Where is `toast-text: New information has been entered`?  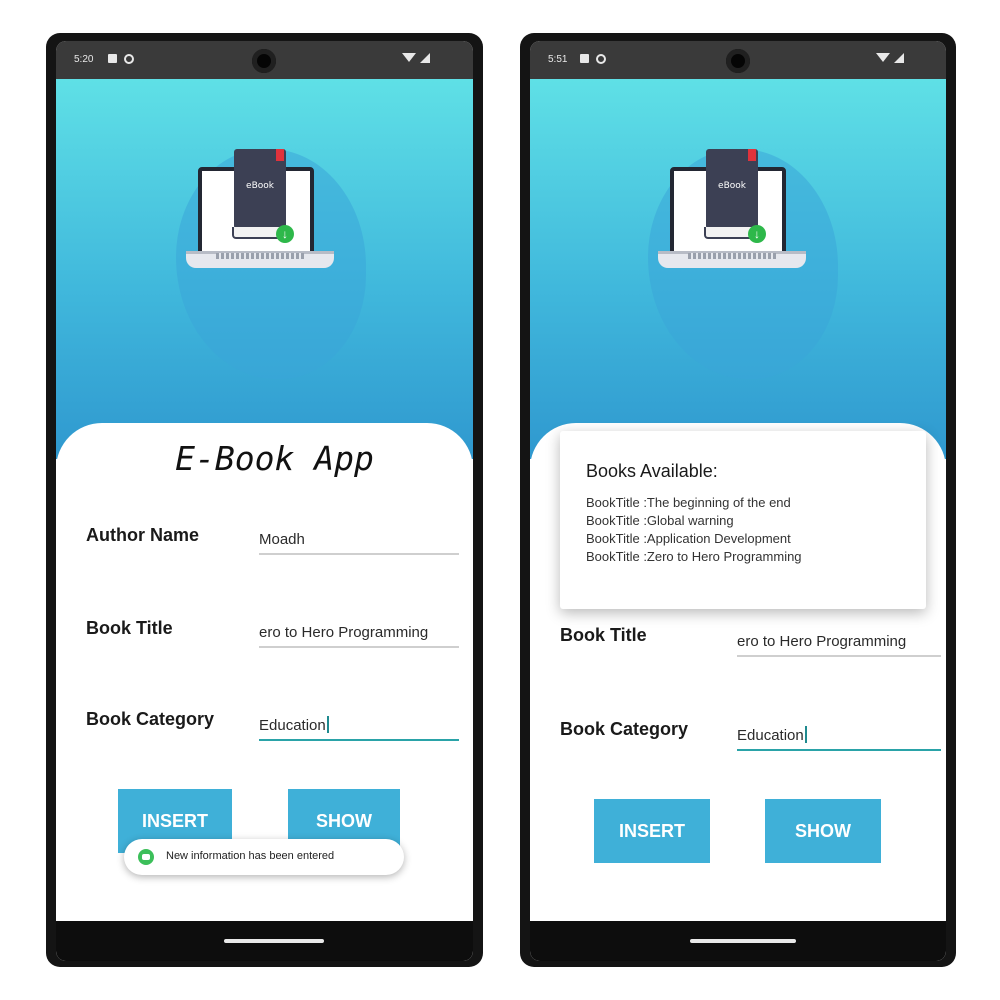 toast-text: New information has been entered is located at coordinates (250, 856).